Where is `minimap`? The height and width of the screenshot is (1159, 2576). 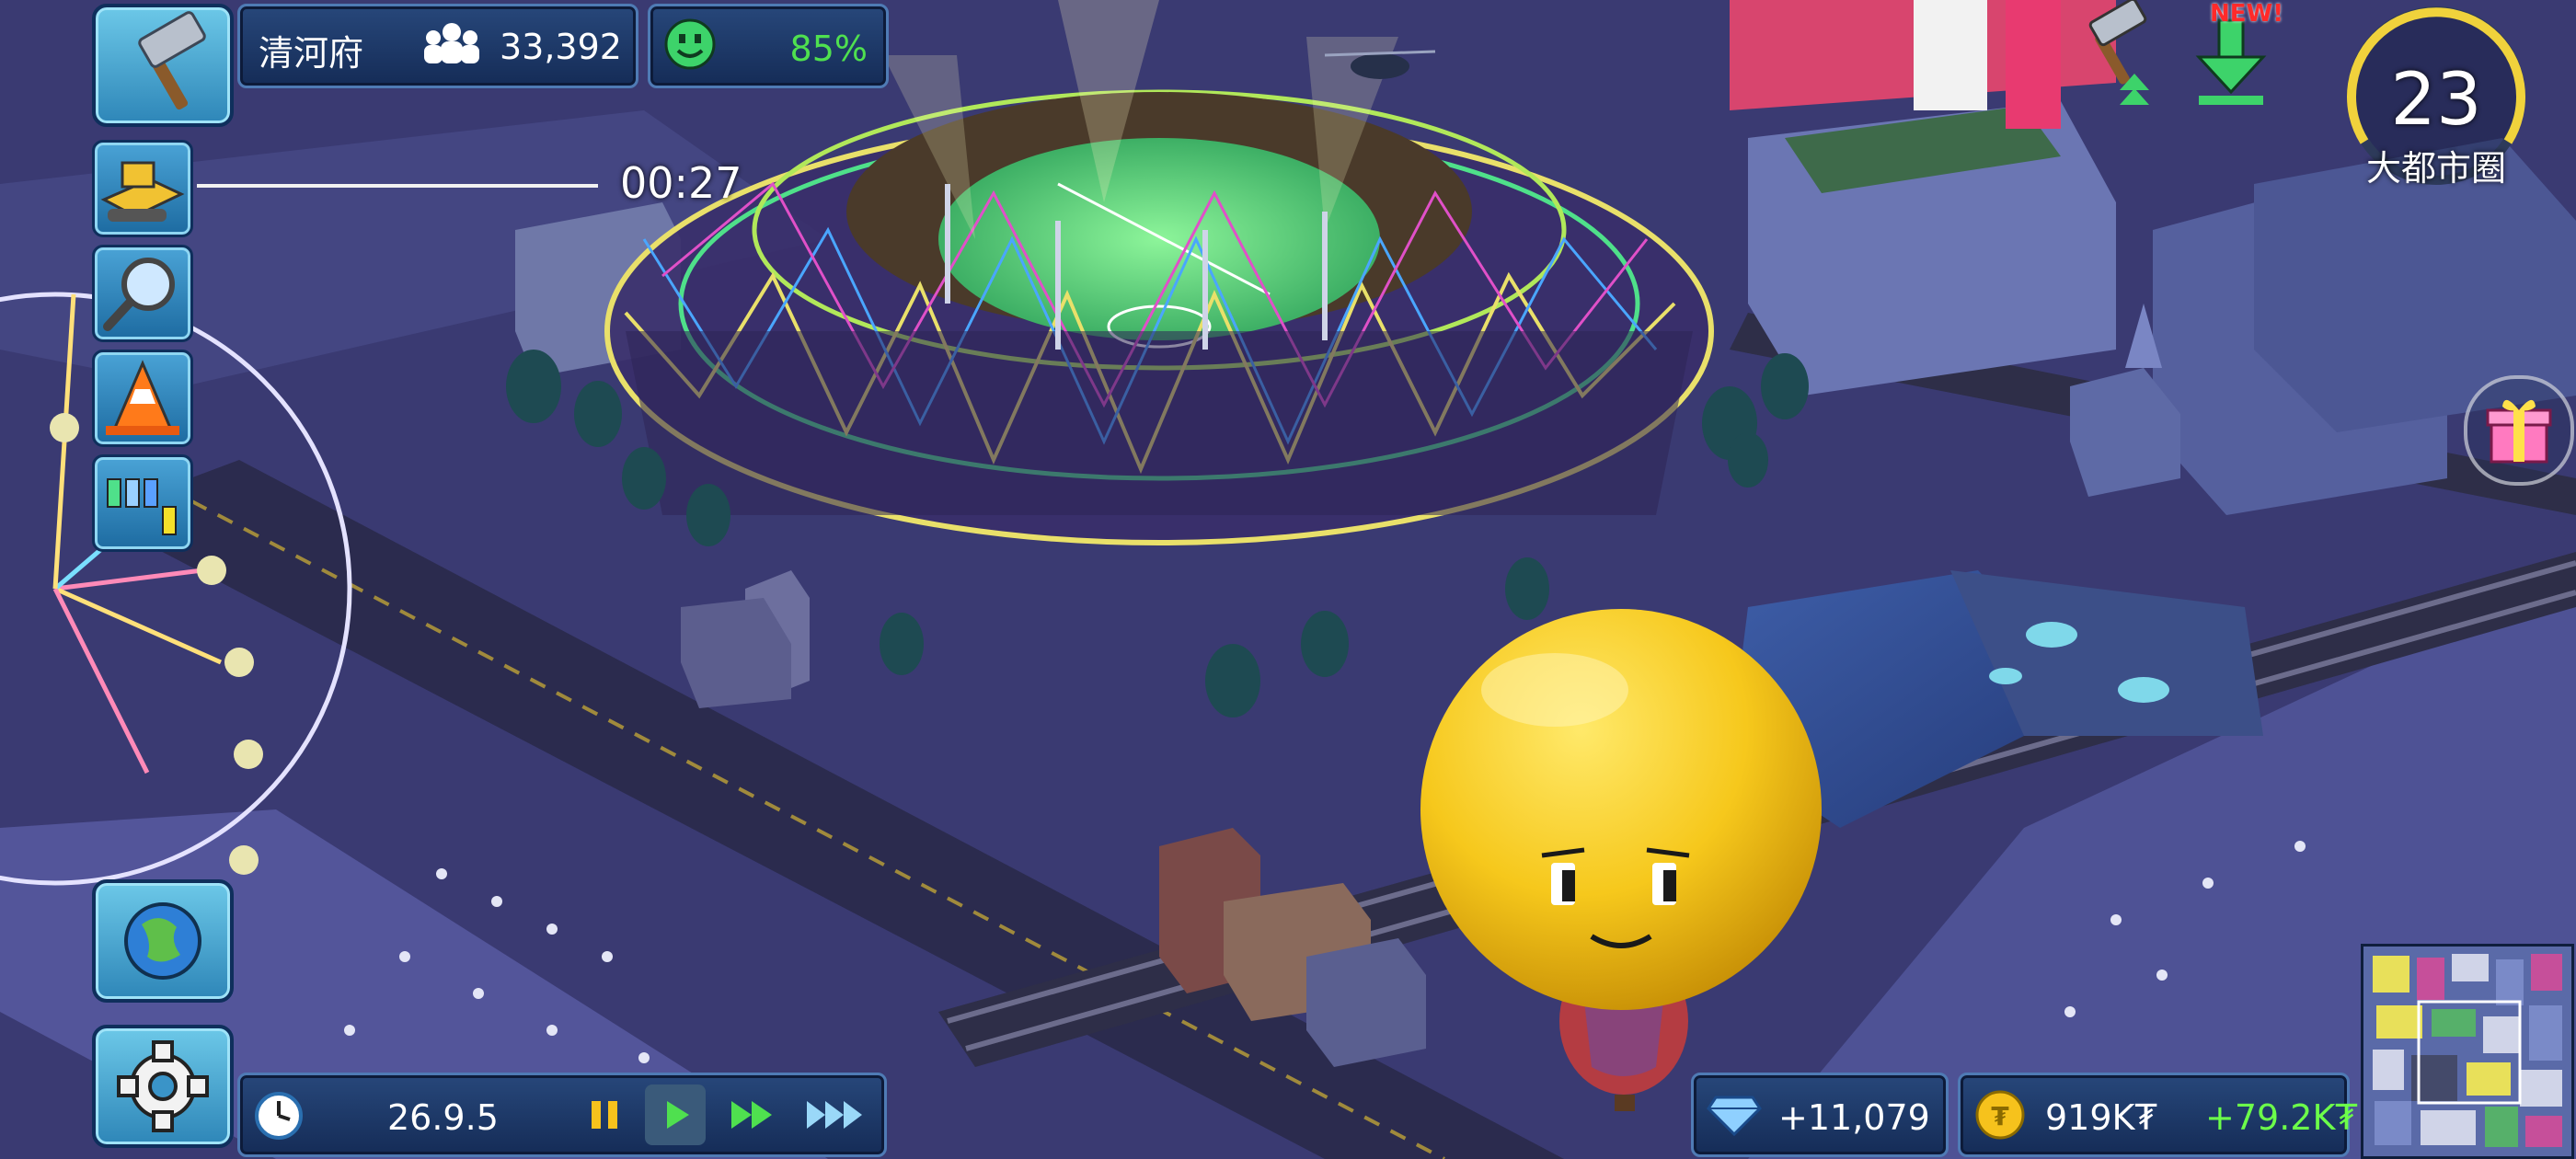
minimap is located at coordinates (2467, 1051).